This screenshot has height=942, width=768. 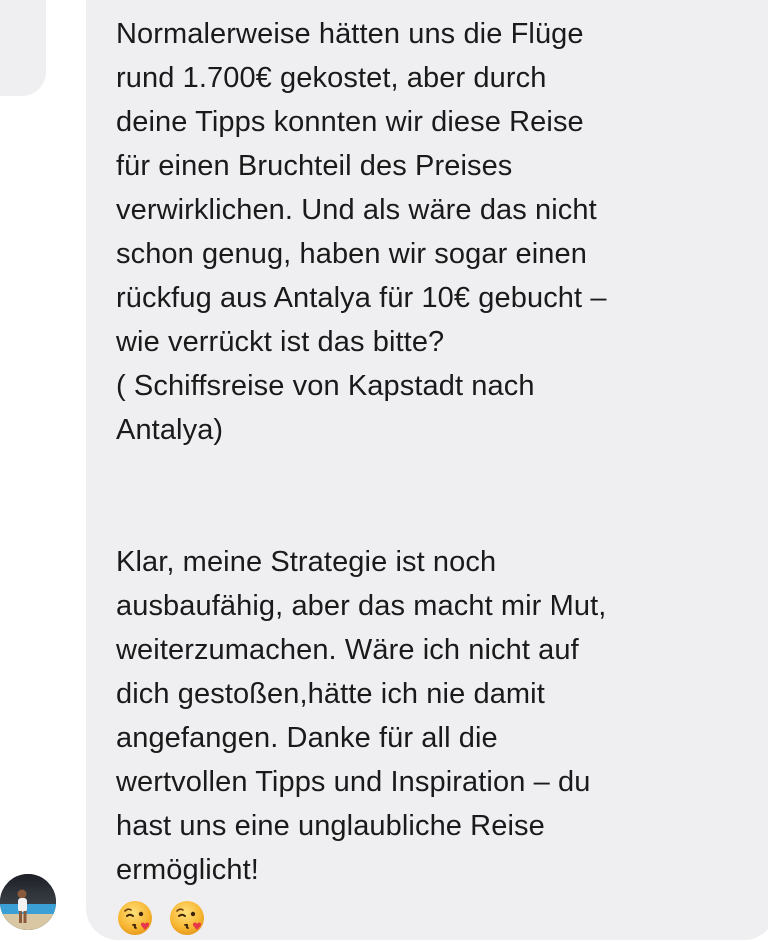 I want to click on emoji-row, so click(x=442, y=918).